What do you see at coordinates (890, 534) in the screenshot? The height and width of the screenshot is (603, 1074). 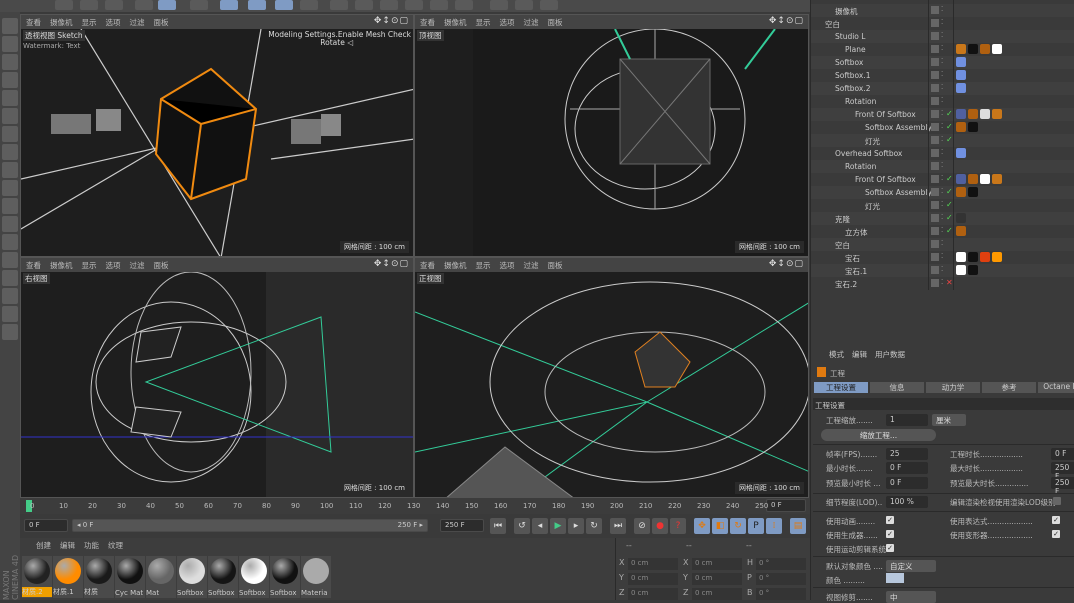 I see `use-generators-checkbox: ✓` at bounding box center [890, 534].